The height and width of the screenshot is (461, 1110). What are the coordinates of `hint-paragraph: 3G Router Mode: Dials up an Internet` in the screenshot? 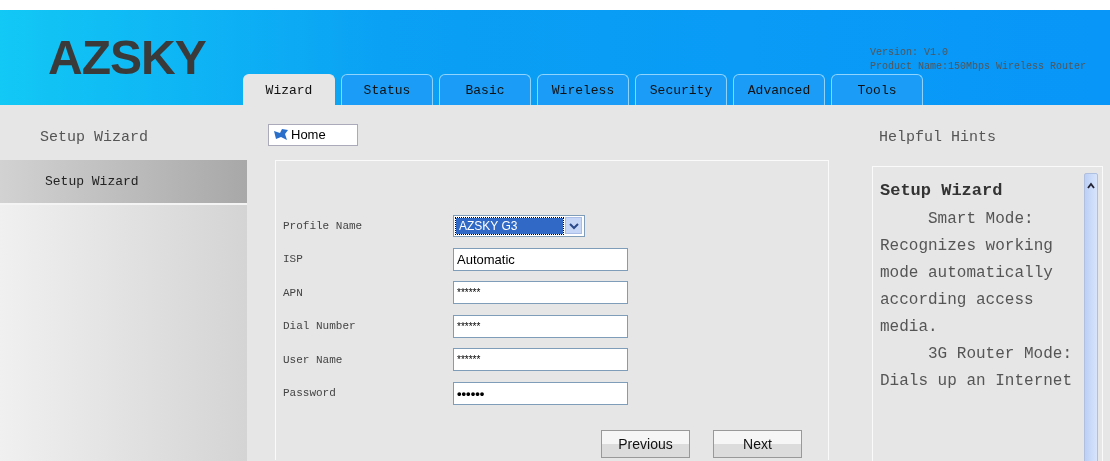 It's located at (977, 367).